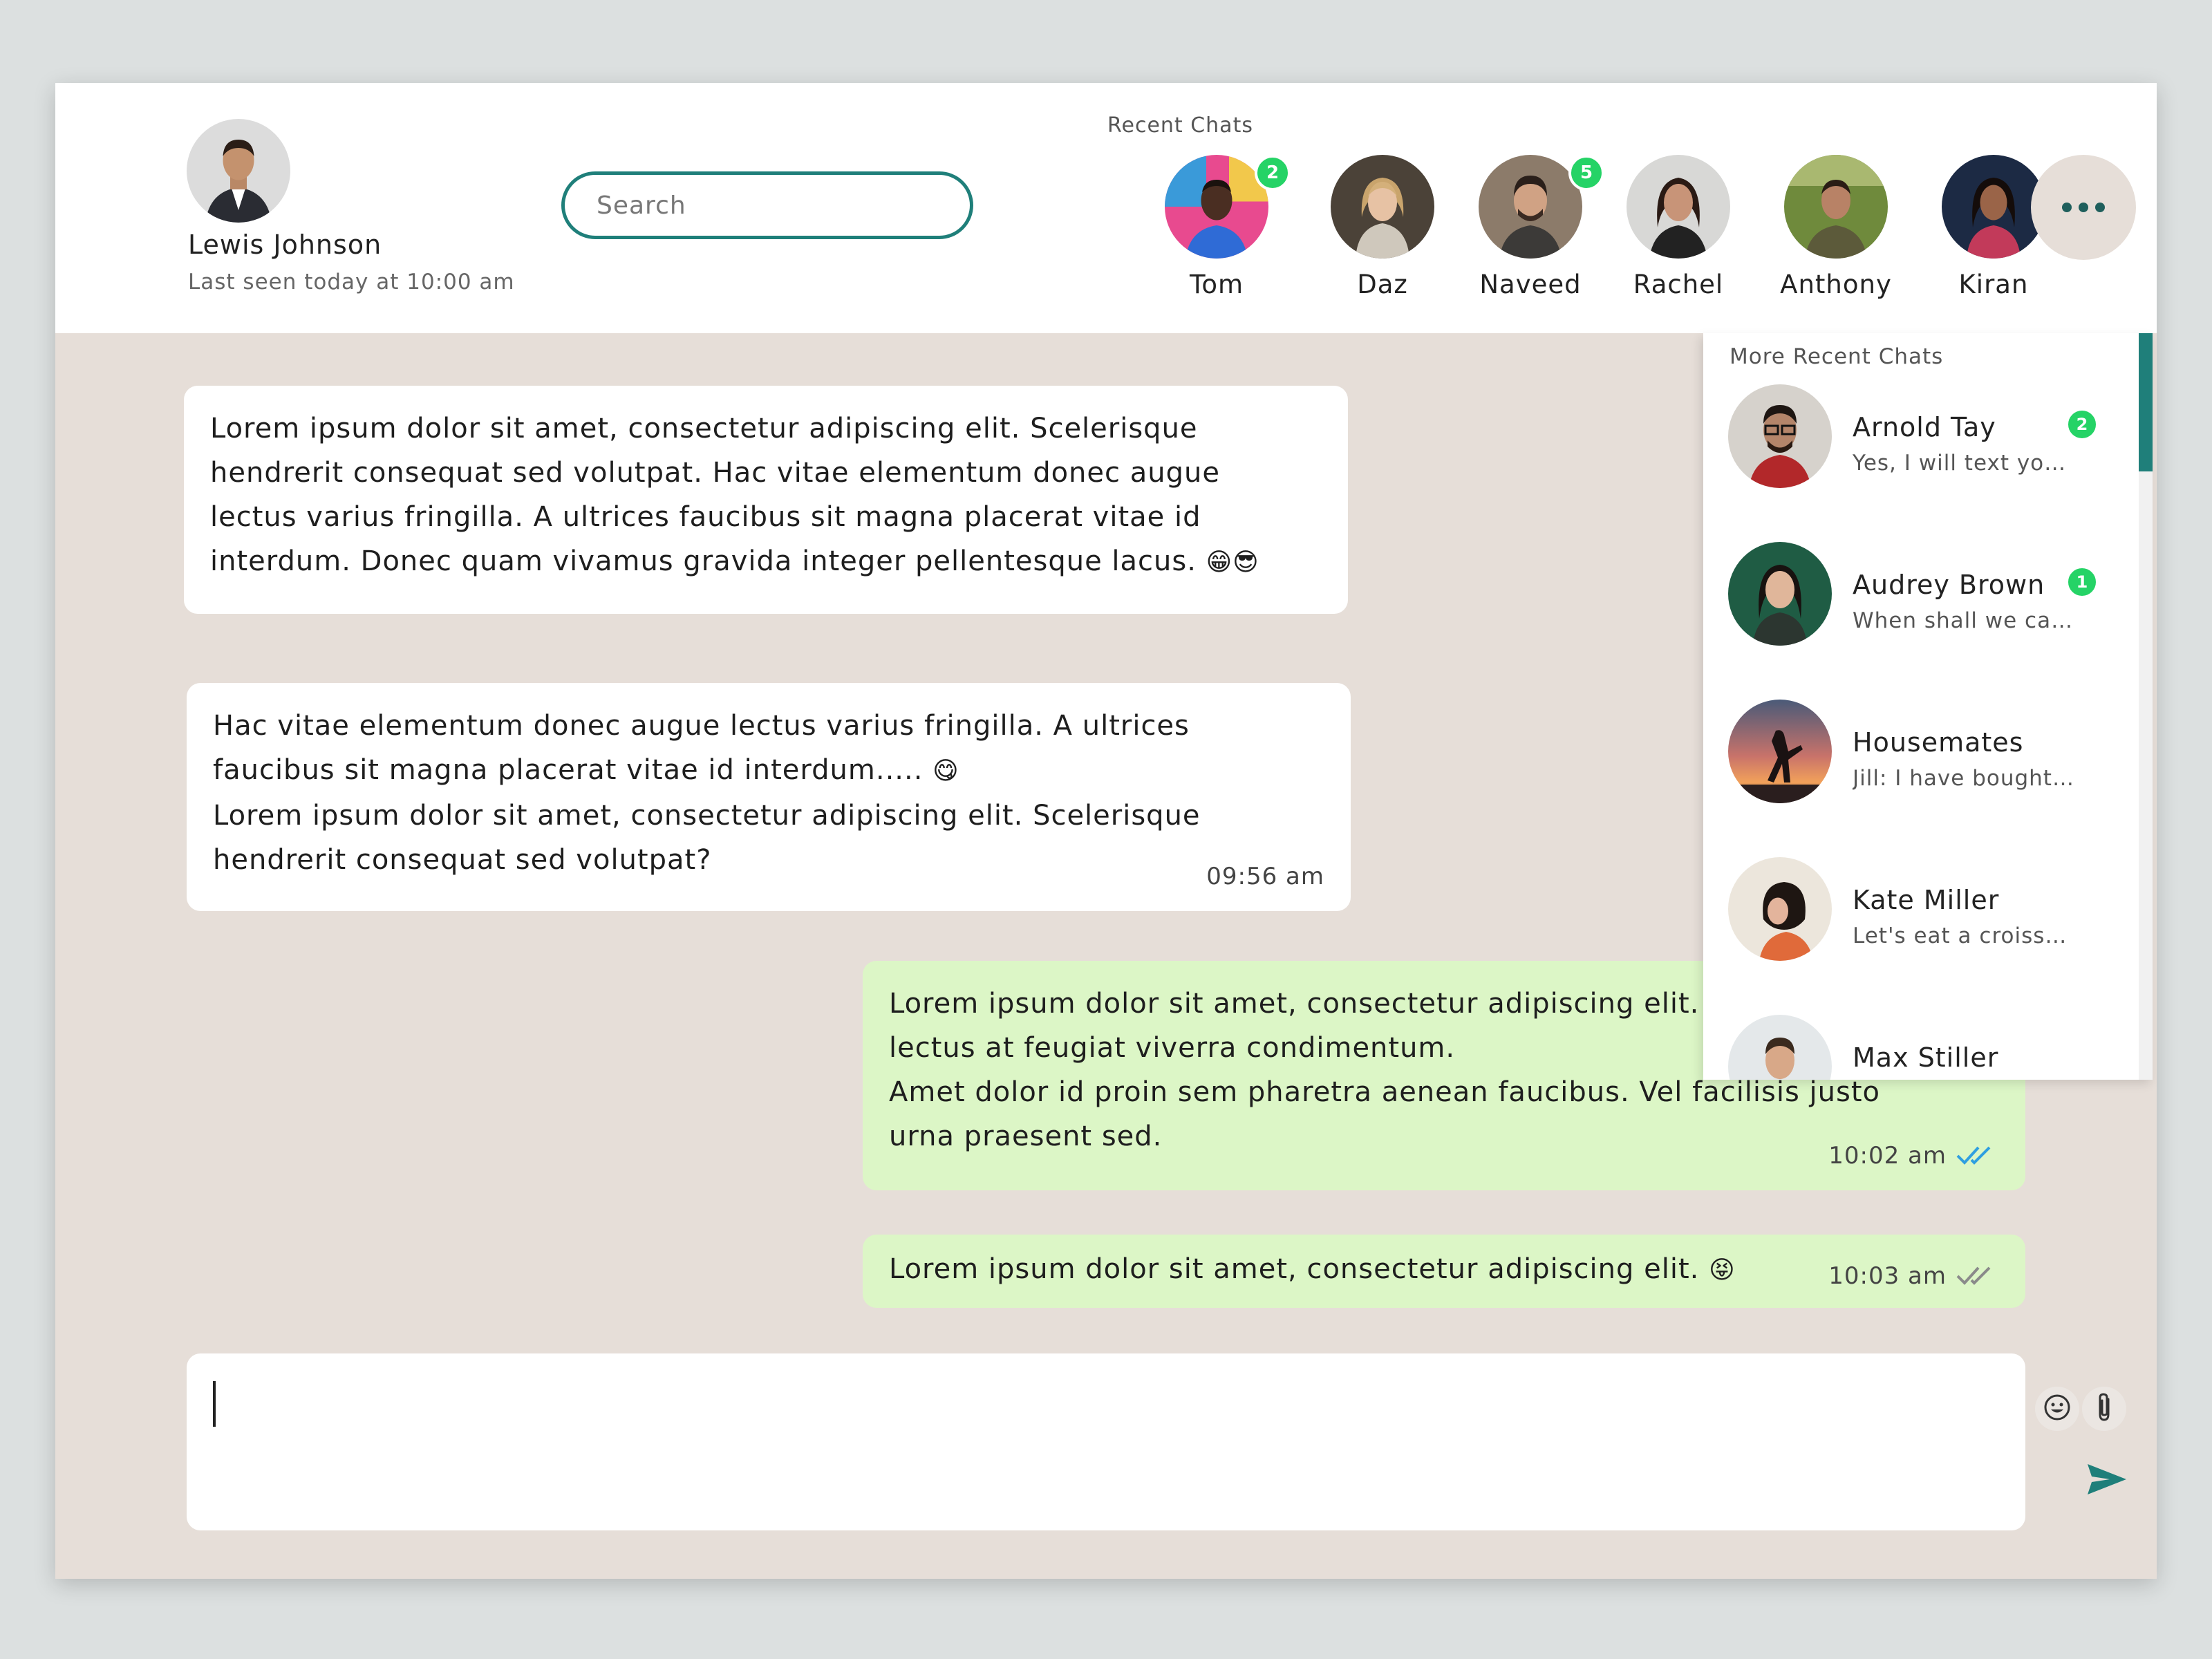 The width and height of the screenshot is (2212, 1659). I want to click on recent-contact-anthony: Anthony, so click(1836, 231).